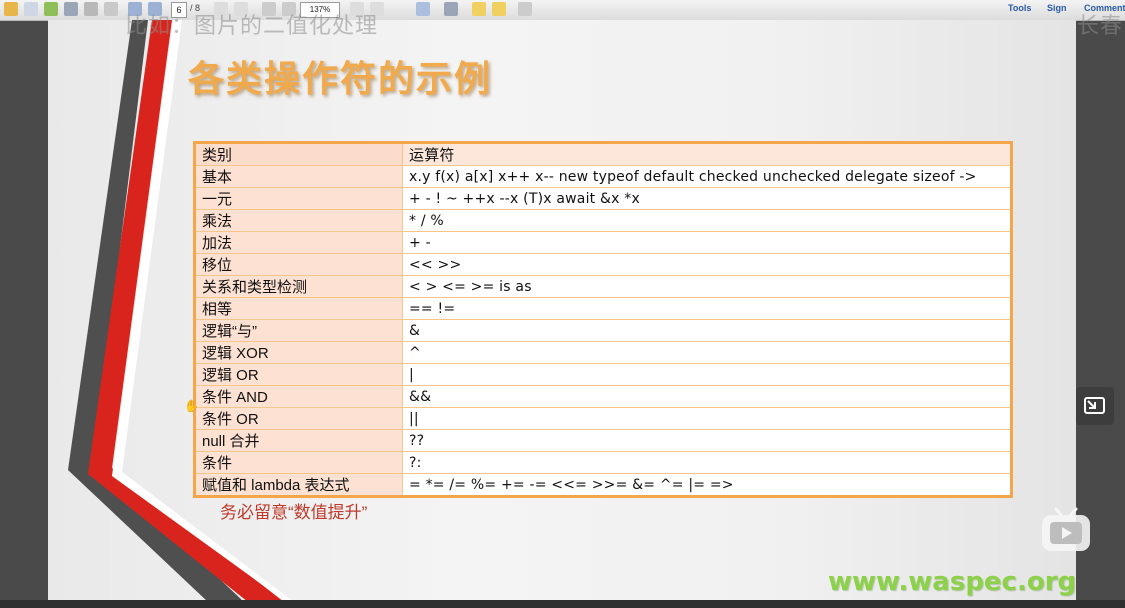 The image size is (1125, 608). Describe the element at coordinates (298, 176) in the screenshot. I see `category-cell: 基本` at that location.